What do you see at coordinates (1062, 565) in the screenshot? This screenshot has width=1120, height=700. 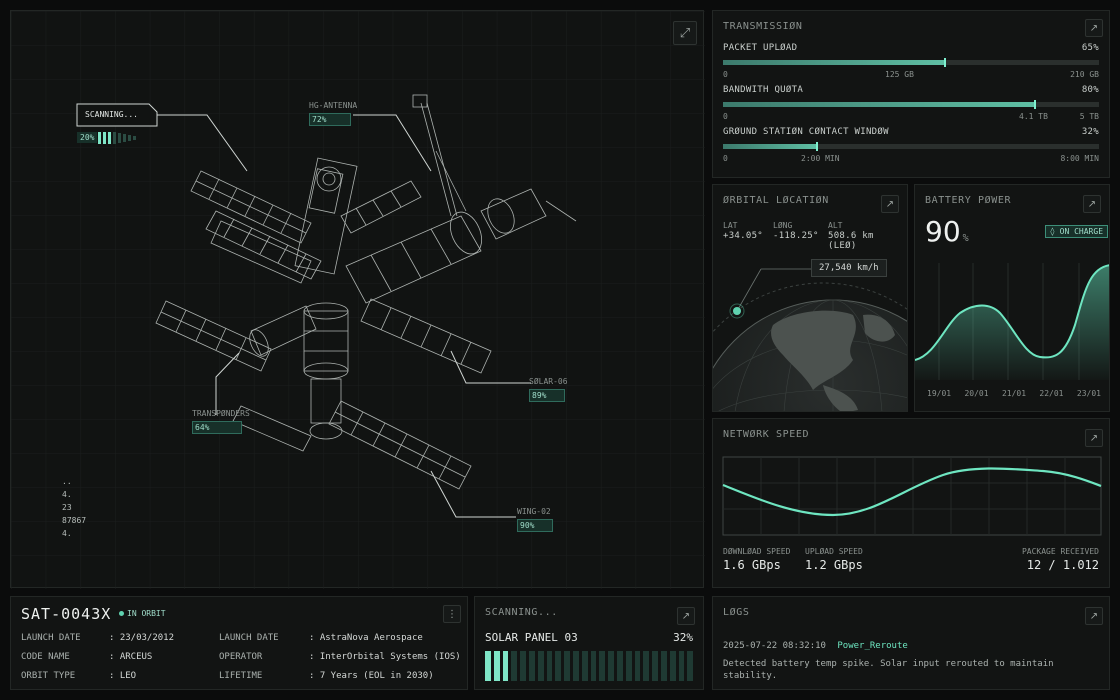 I see `package-received: 12 / 1.012` at bounding box center [1062, 565].